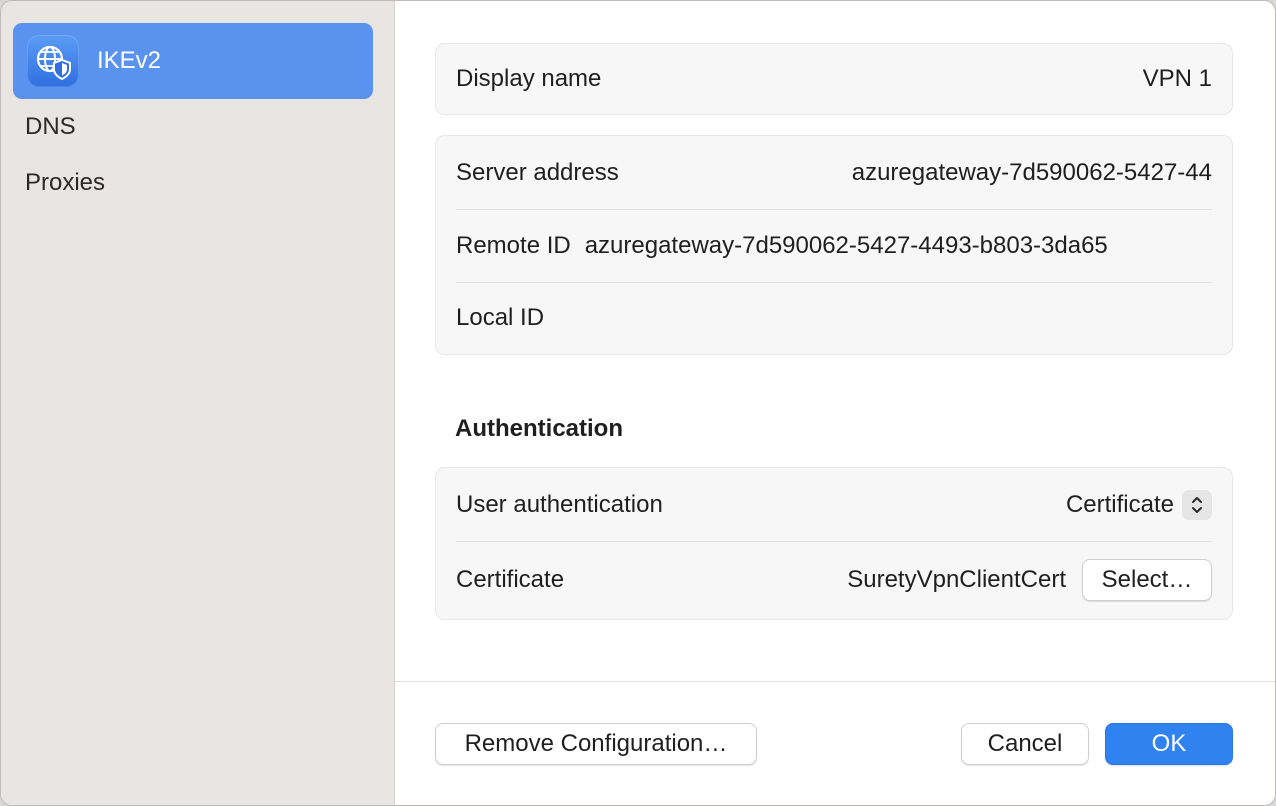 The image size is (1276, 806). What do you see at coordinates (835, 681) in the screenshot?
I see `footer-divider` at bounding box center [835, 681].